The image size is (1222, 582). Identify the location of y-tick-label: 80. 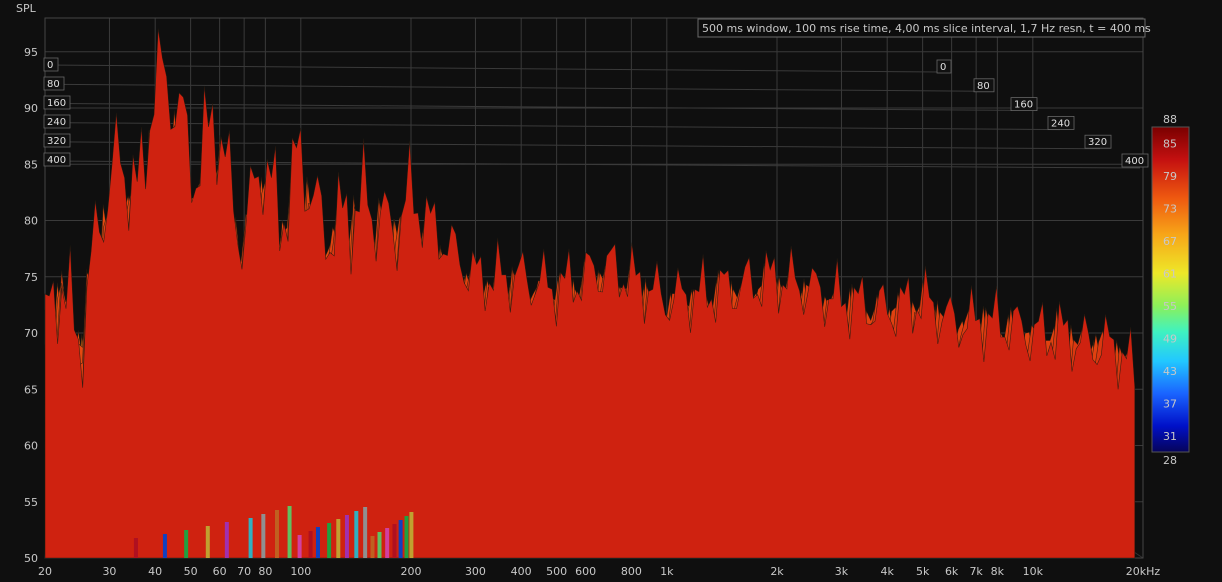
(31, 221).